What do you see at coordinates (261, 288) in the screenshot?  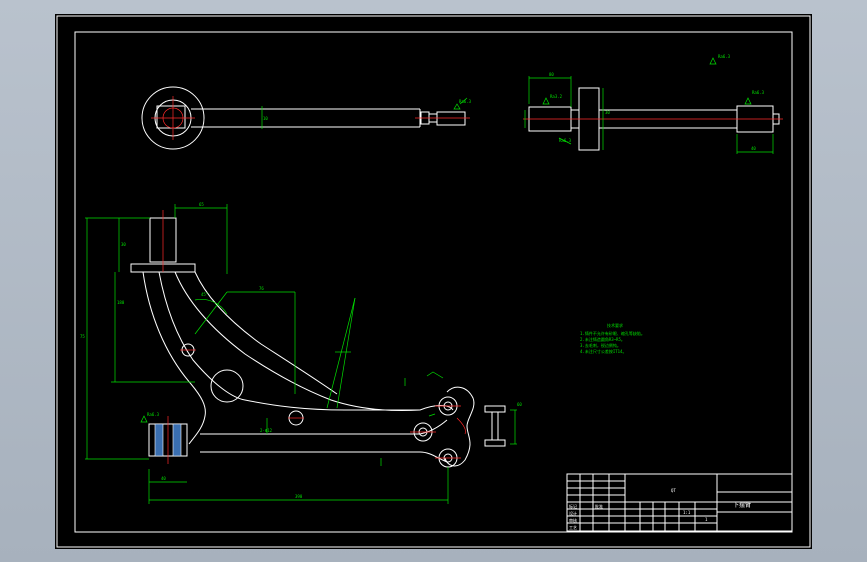 I see `dim-main-mid: 76` at bounding box center [261, 288].